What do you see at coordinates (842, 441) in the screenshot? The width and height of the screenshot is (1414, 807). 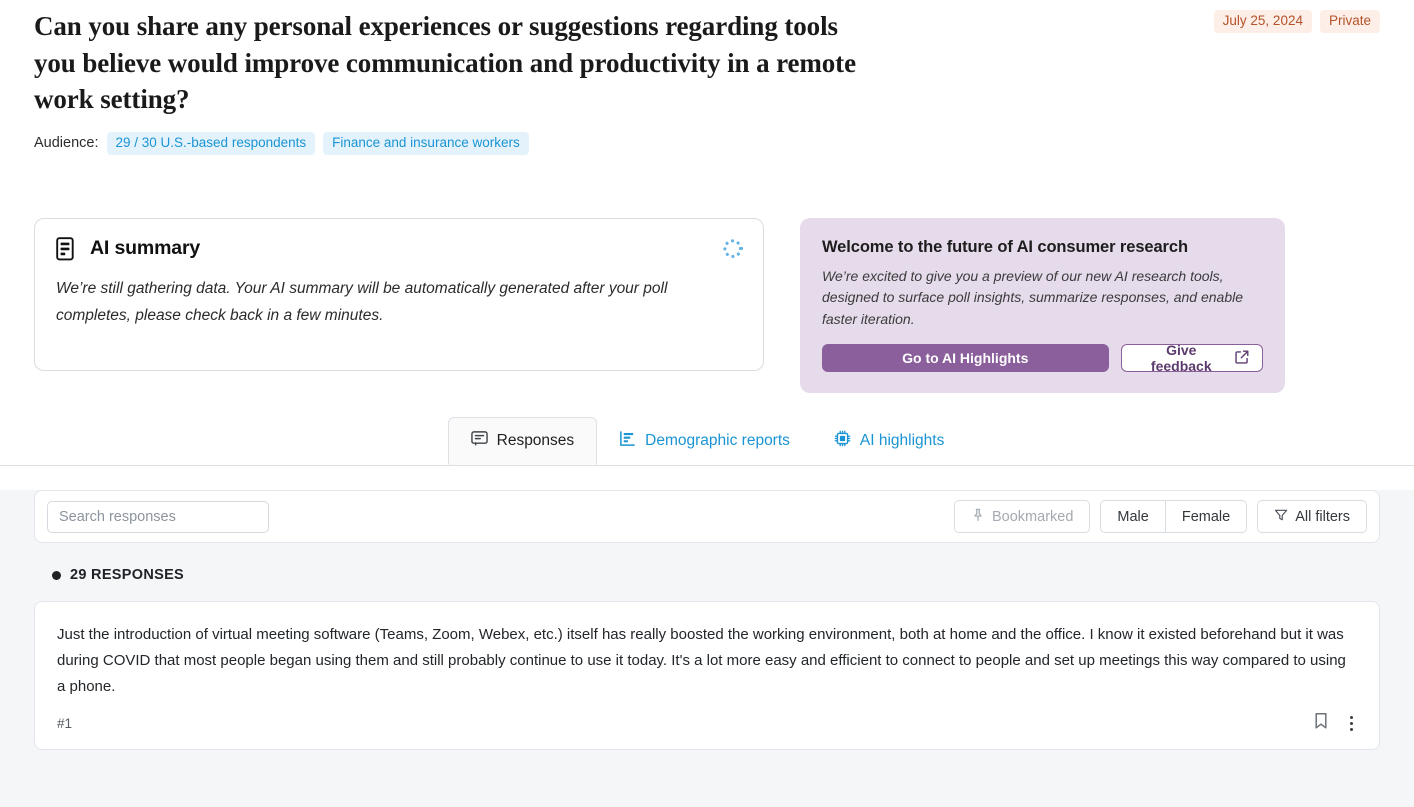 I see `ai-chip-icon` at bounding box center [842, 441].